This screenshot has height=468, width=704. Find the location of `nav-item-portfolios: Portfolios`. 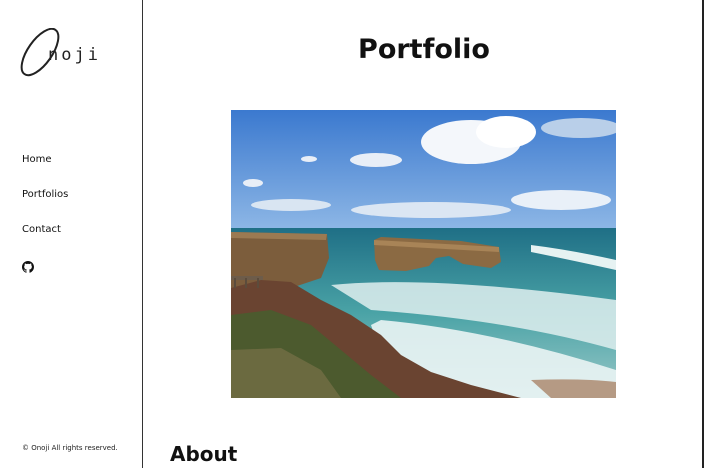

nav-item-portfolios: Portfolios is located at coordinates (45, 204).